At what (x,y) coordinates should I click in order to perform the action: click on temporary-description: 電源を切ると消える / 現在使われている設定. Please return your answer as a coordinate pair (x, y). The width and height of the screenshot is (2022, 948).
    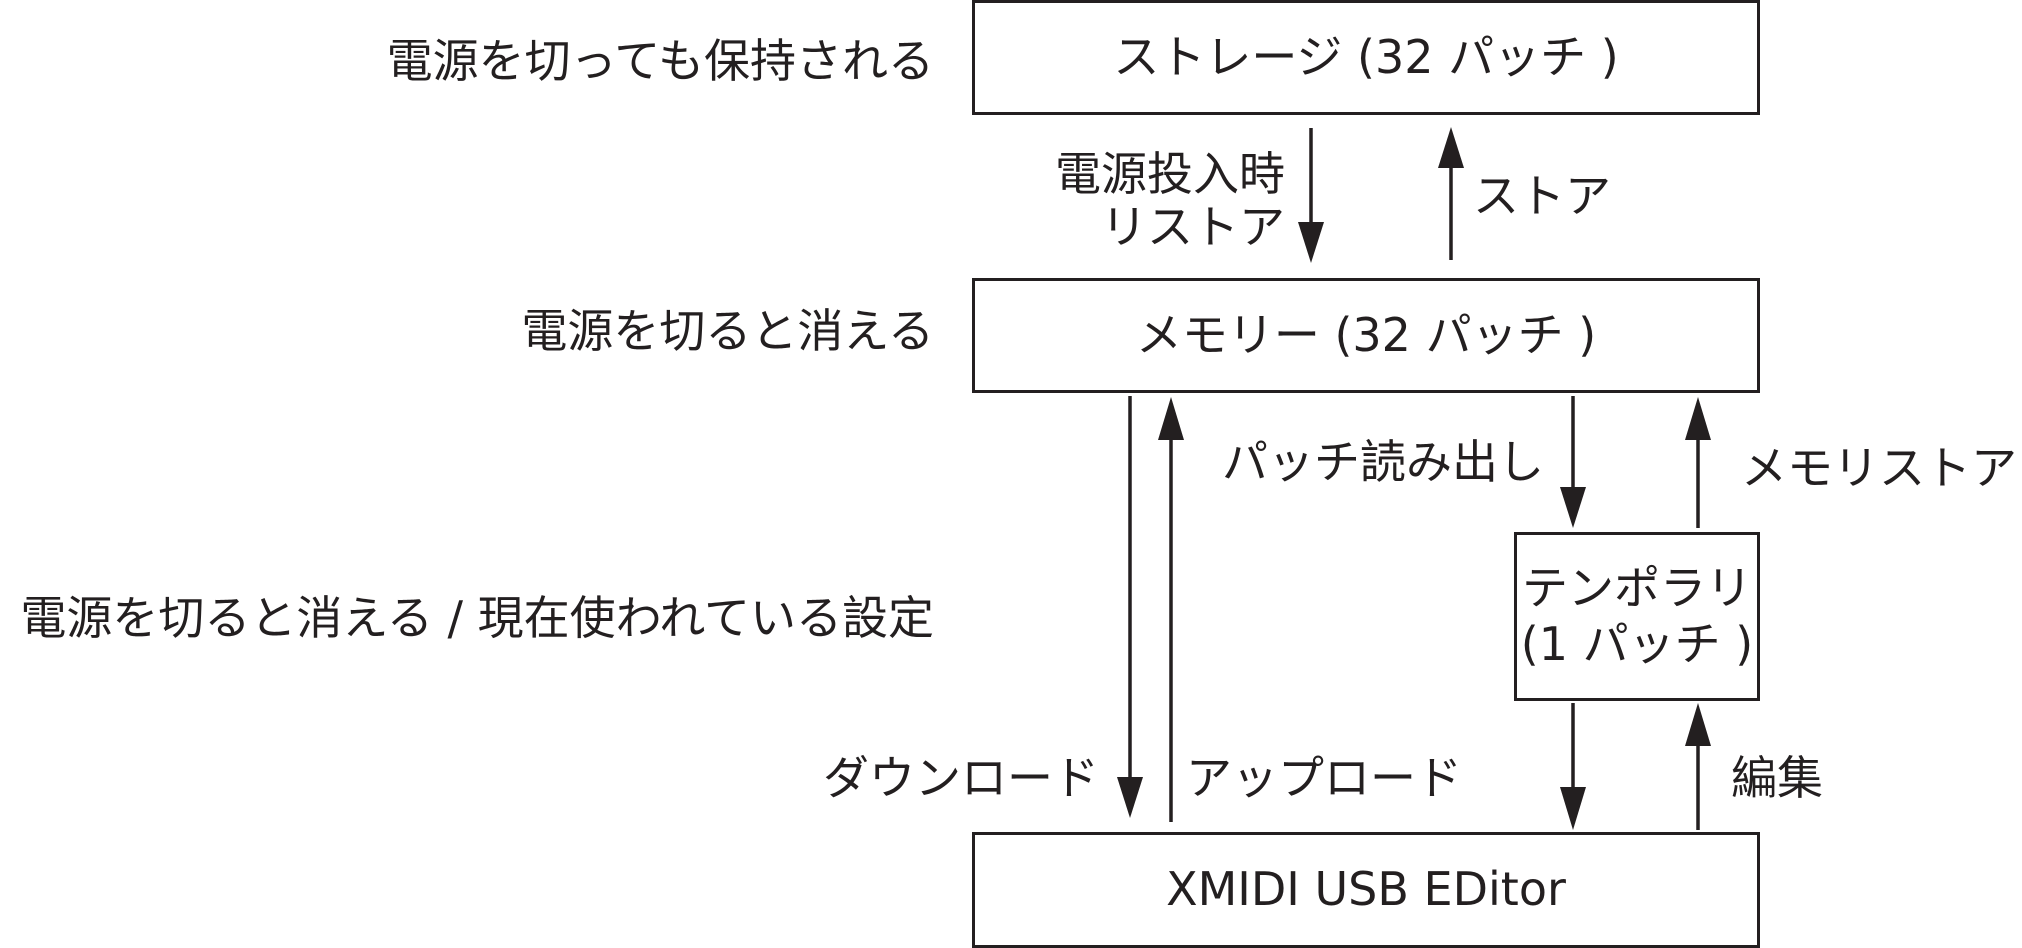
    Looking at the image, I should click on (477, 618).